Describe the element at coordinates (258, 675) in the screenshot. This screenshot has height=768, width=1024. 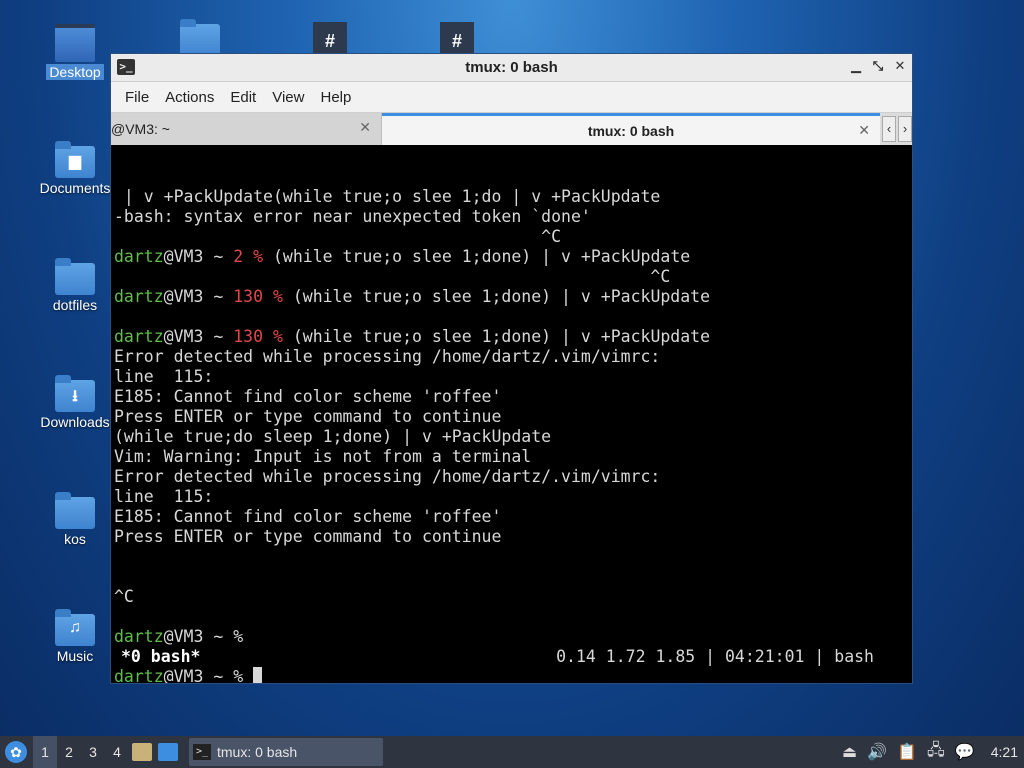
I see `terminal-cursor` at that location.